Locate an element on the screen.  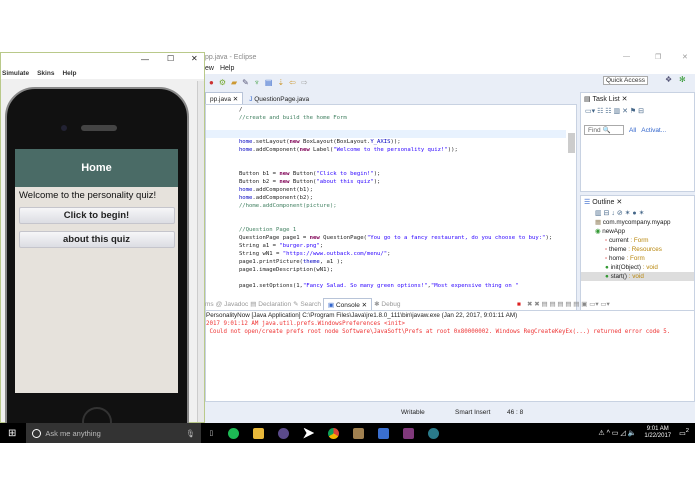
code-line: / is located at coordinates (227, 110).